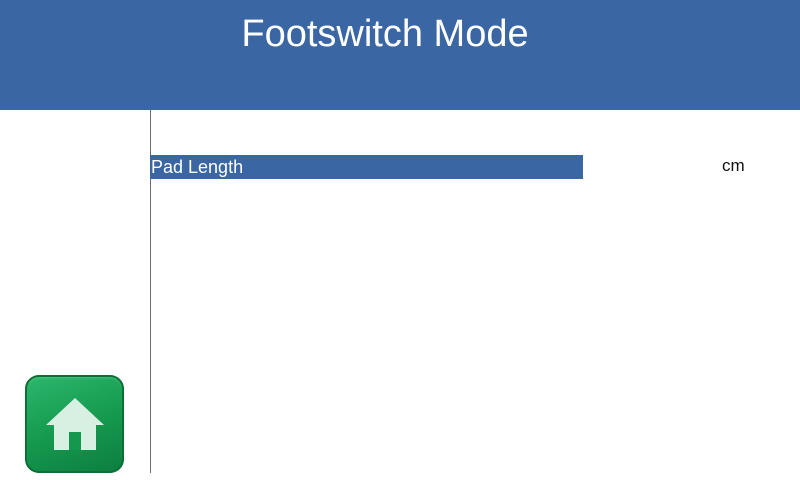 The image size is (800, 480). What do you see at coordinates (366, 167) in the screenshot?
I see `pad-length-field: Pad Length` at bounding box center [366, 167].